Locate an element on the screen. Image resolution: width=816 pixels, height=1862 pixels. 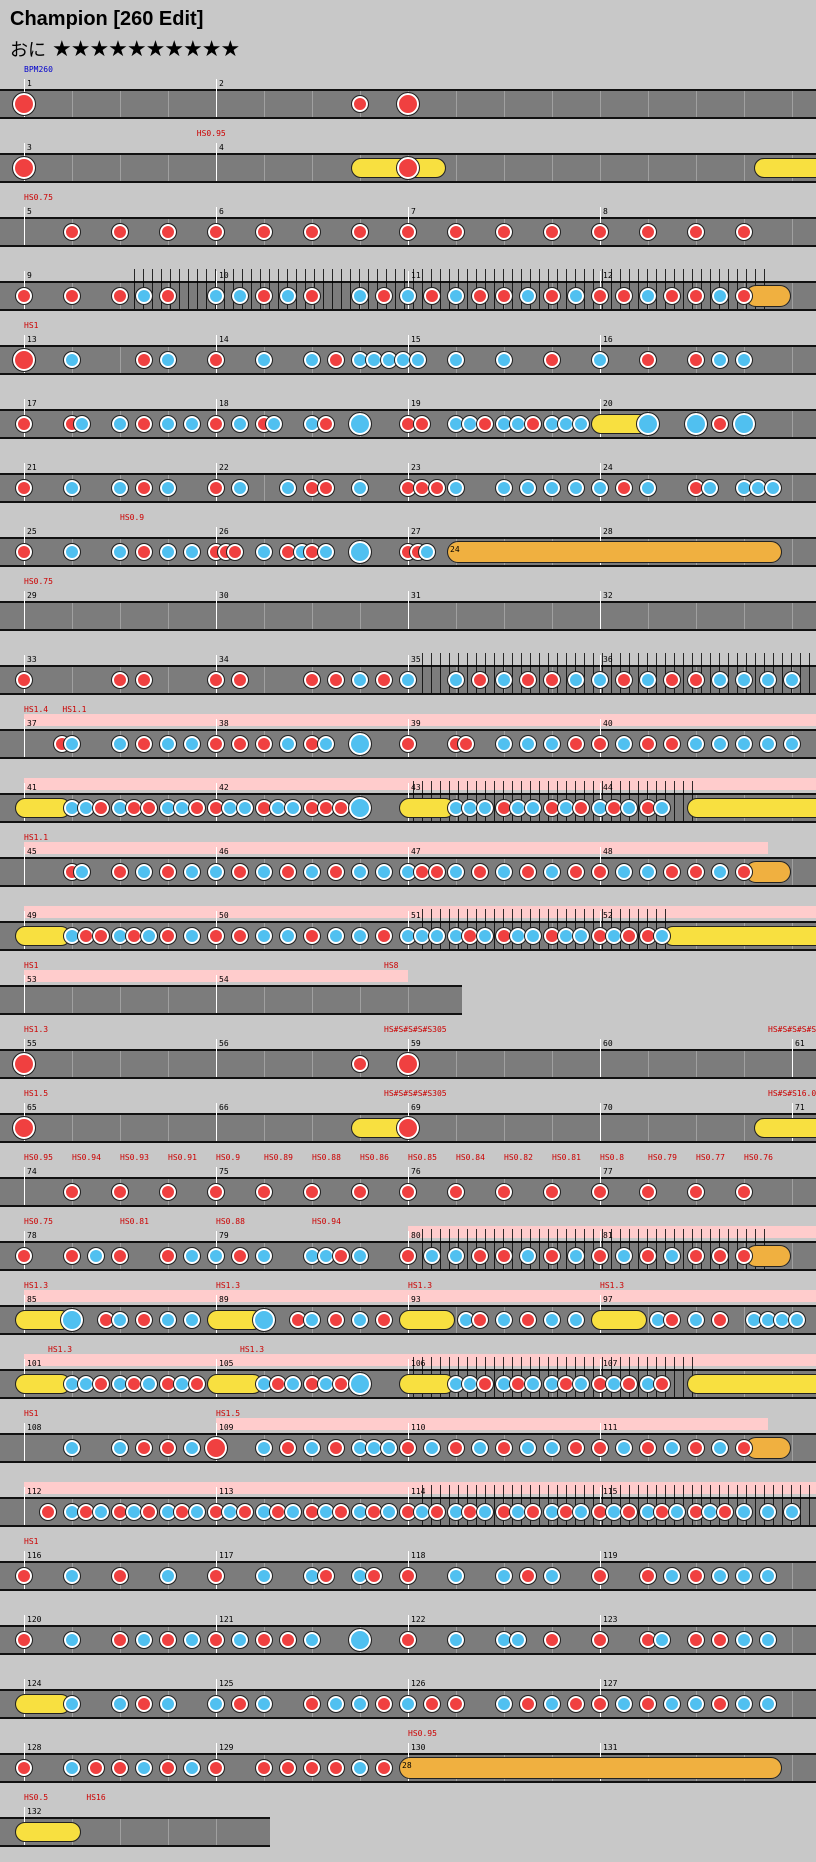
scroll-event: HS1.3 is located at coordinates (36, 1029).